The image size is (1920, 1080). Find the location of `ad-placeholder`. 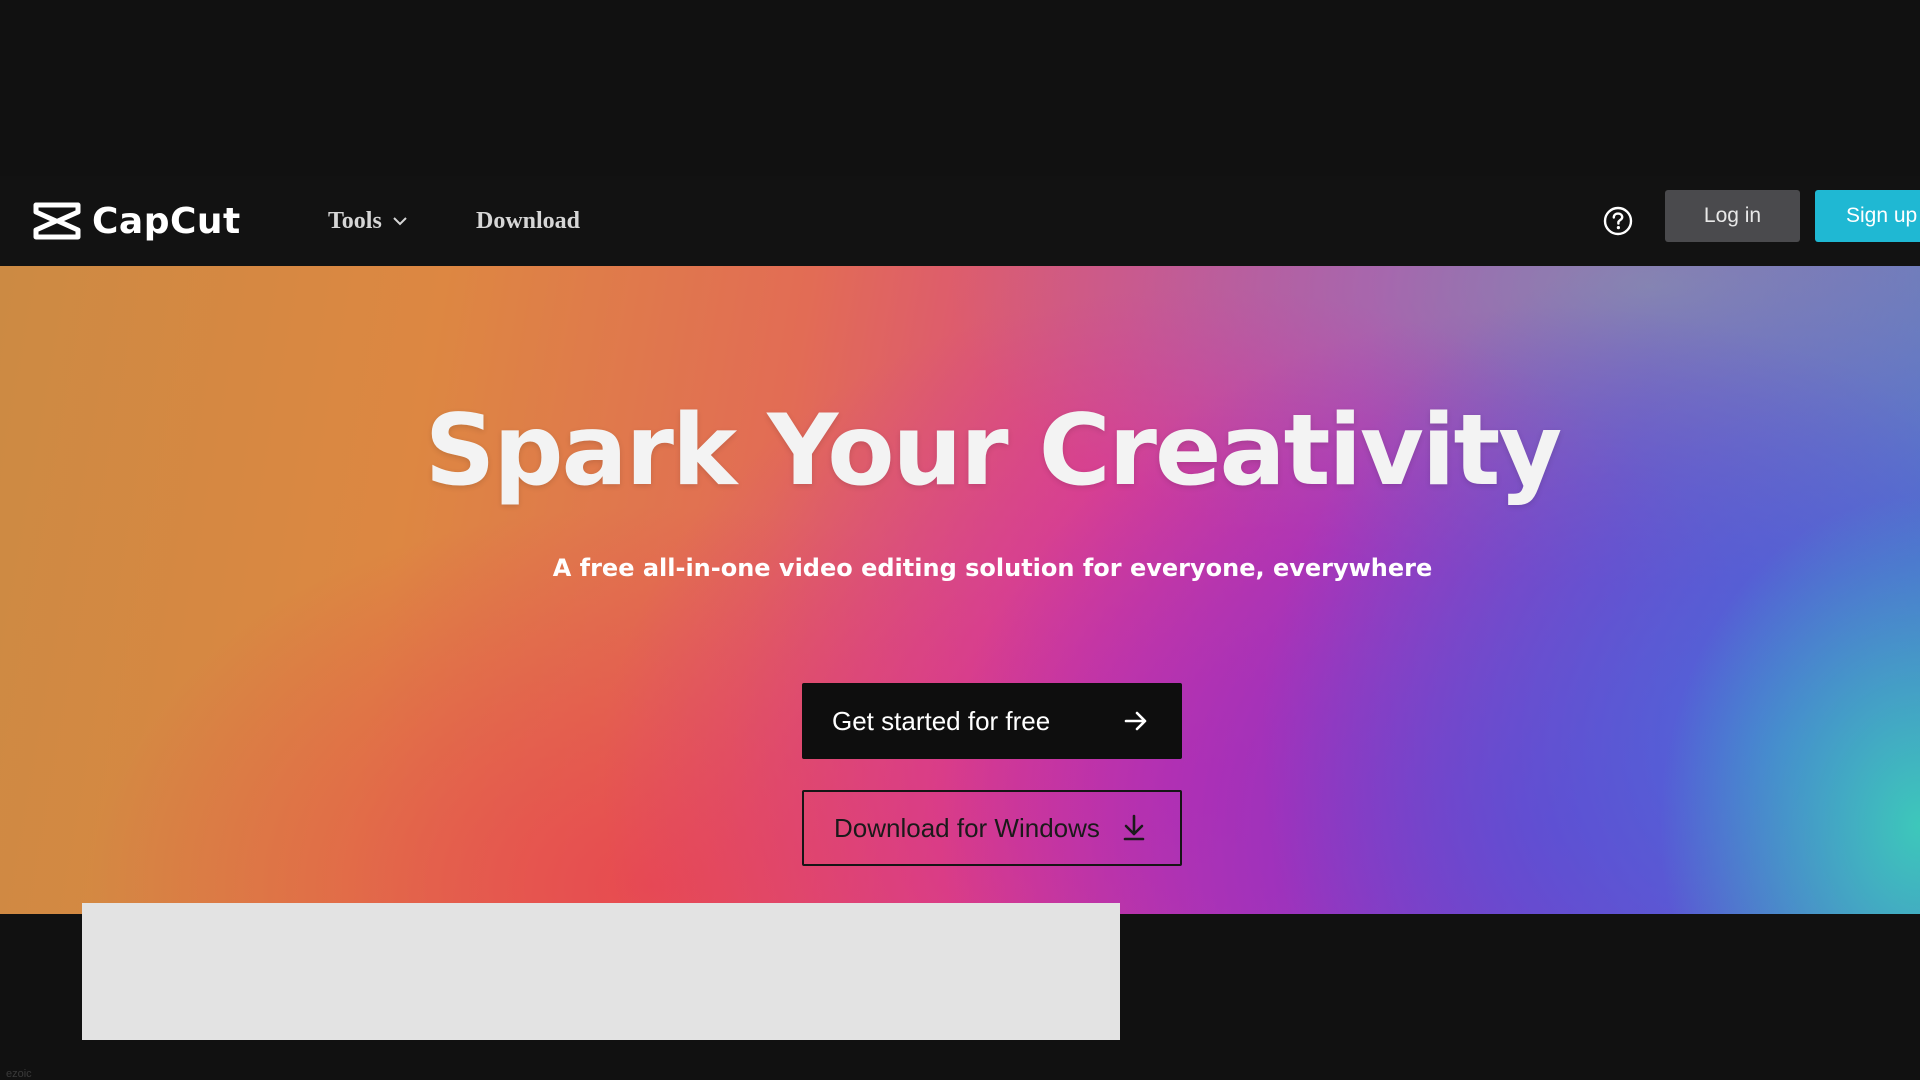

ad-placeholder is located at coordinates (601, 971).